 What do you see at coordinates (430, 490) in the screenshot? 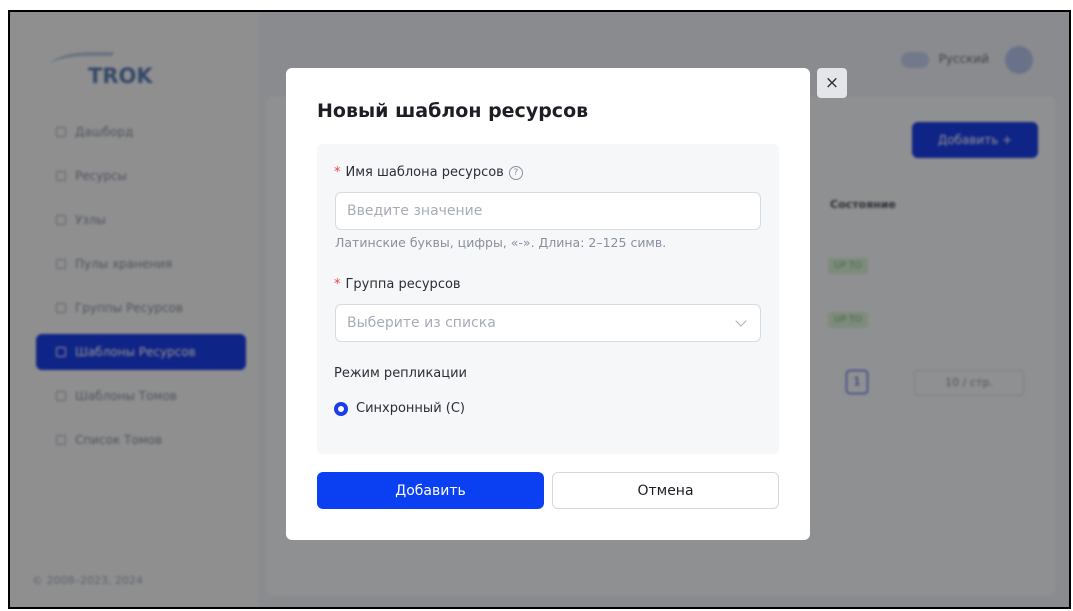
I see `submit-button: Добавить` at bounding box center [430, 490].